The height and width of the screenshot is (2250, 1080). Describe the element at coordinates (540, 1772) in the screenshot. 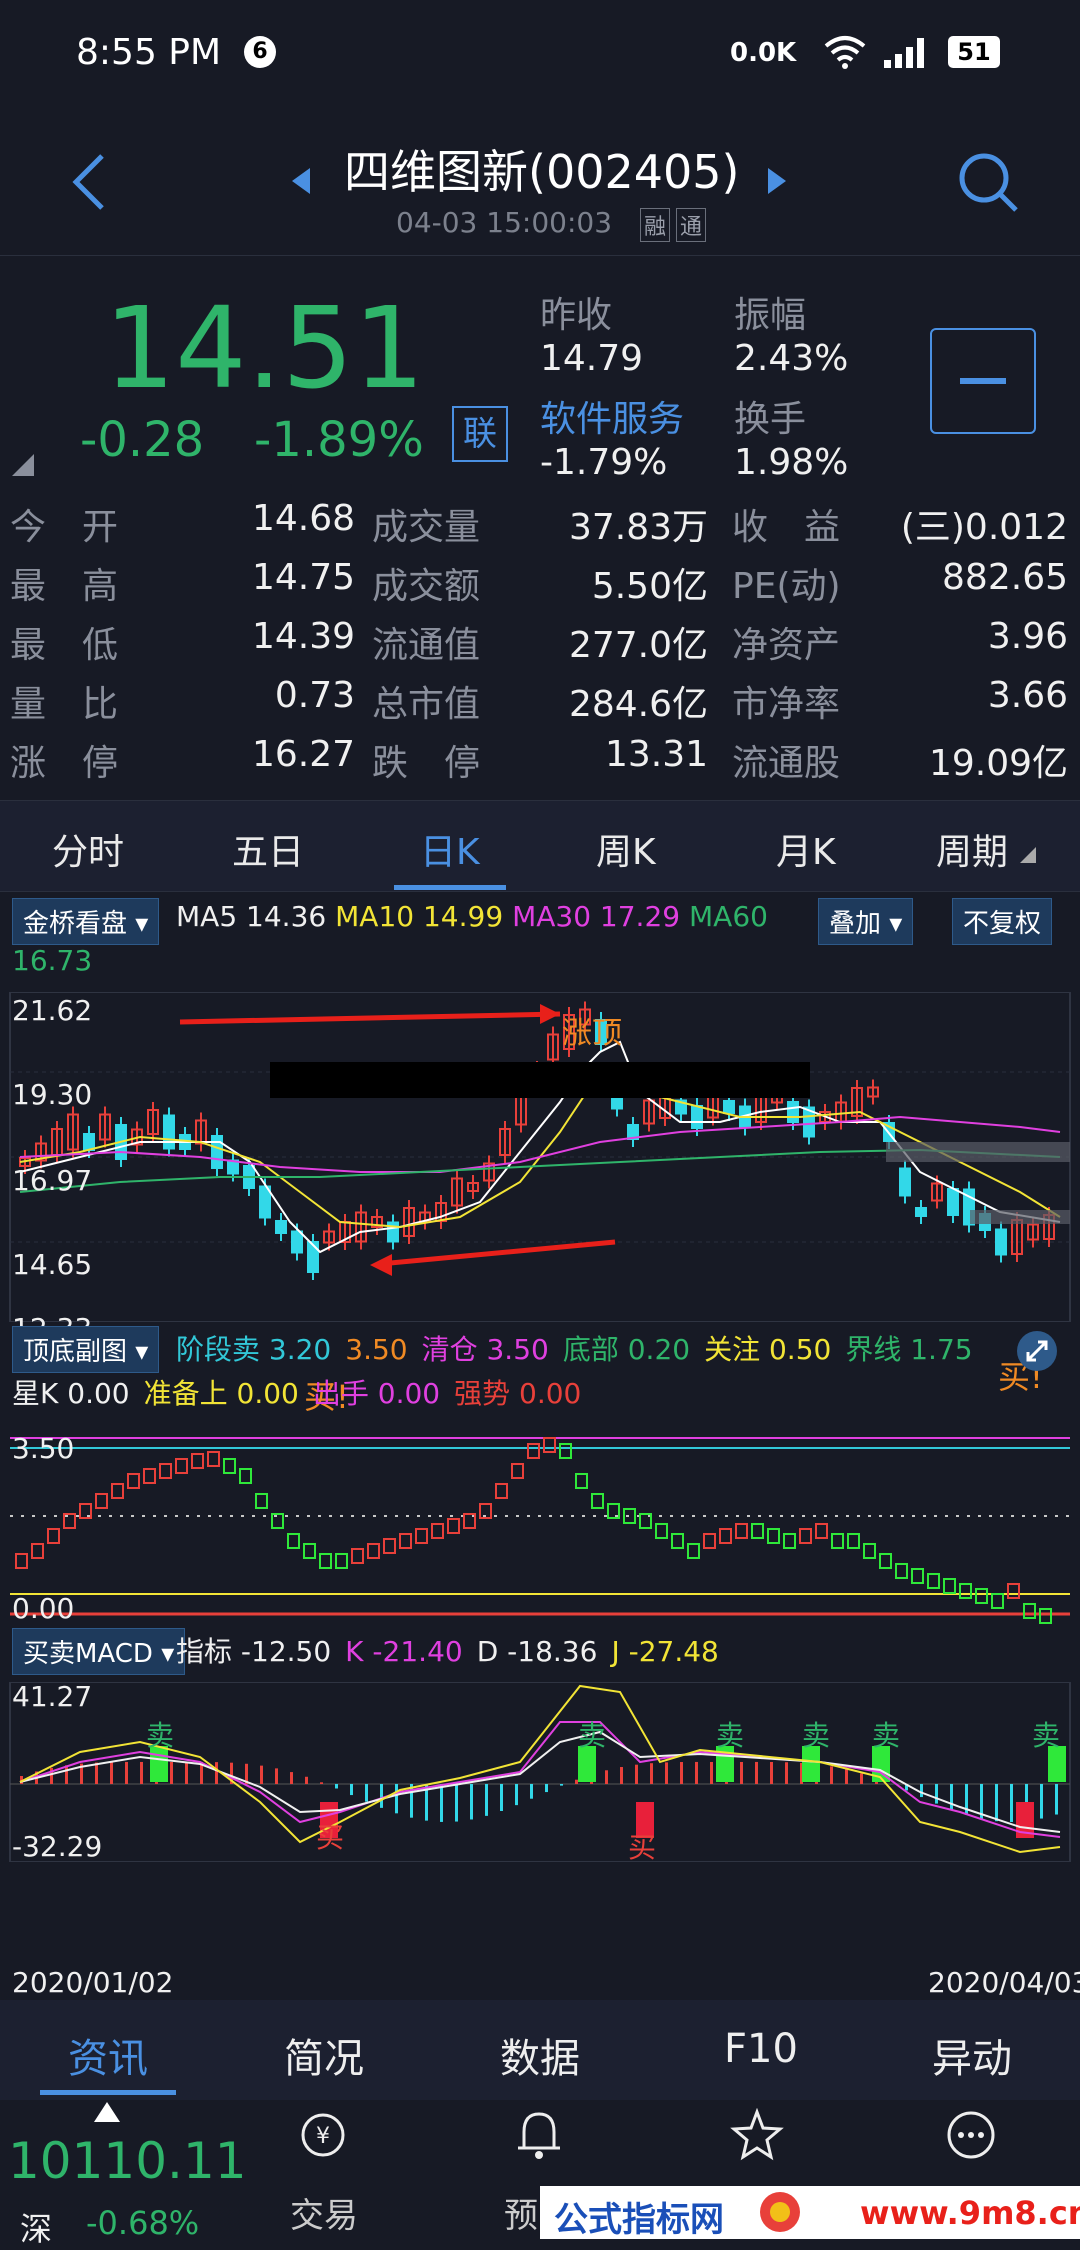

I see `subchart2-plot` at that location.